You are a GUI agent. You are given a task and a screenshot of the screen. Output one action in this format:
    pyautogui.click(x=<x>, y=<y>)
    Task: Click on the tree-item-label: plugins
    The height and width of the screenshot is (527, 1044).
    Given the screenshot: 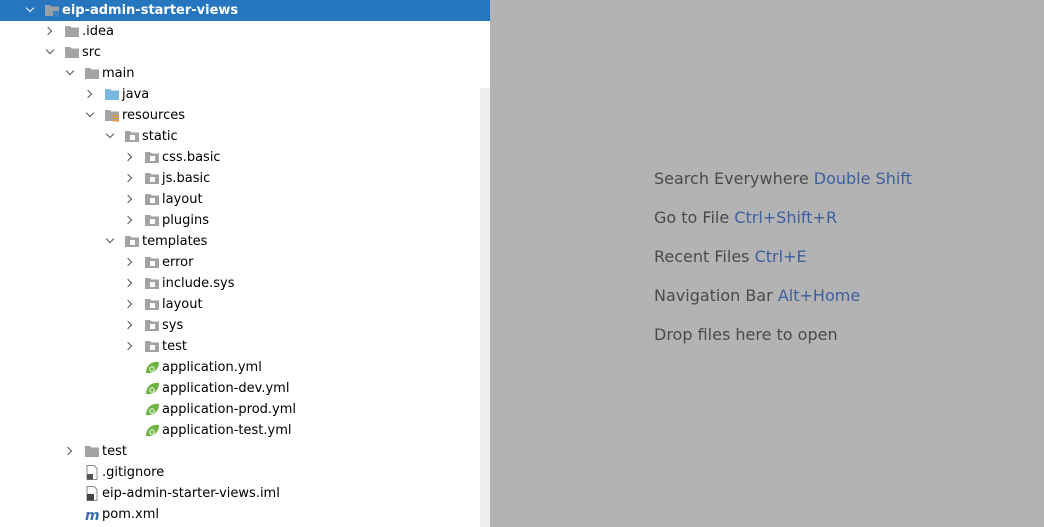 What is the action you would take?
    pyautogui.click(x=185, y=220)
    